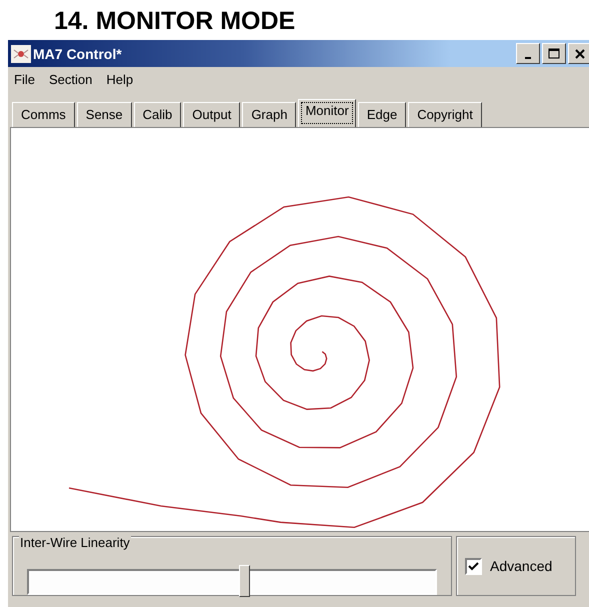 The height and width of the screenshot is (607, 589). Describe the element at coordinates (327, 113) in the screenshot. I see `tab: Monitor` at that location.